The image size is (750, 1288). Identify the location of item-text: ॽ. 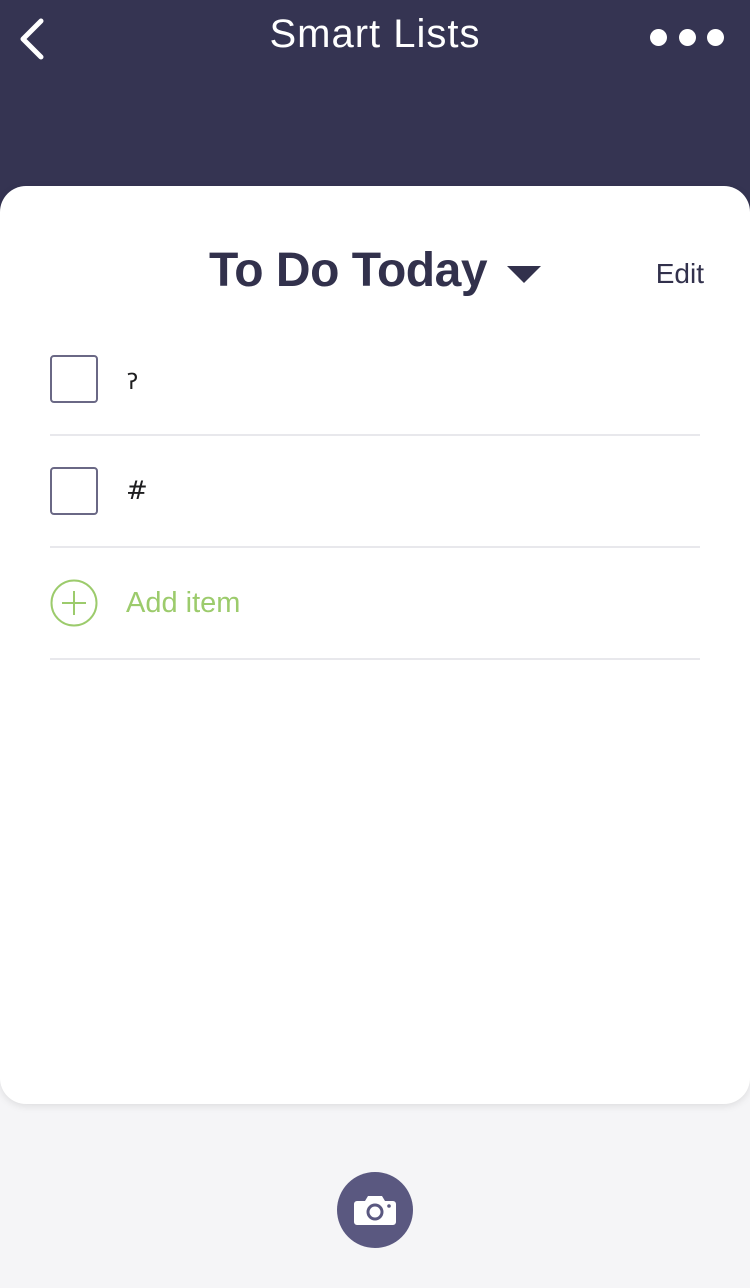
(132, 379).